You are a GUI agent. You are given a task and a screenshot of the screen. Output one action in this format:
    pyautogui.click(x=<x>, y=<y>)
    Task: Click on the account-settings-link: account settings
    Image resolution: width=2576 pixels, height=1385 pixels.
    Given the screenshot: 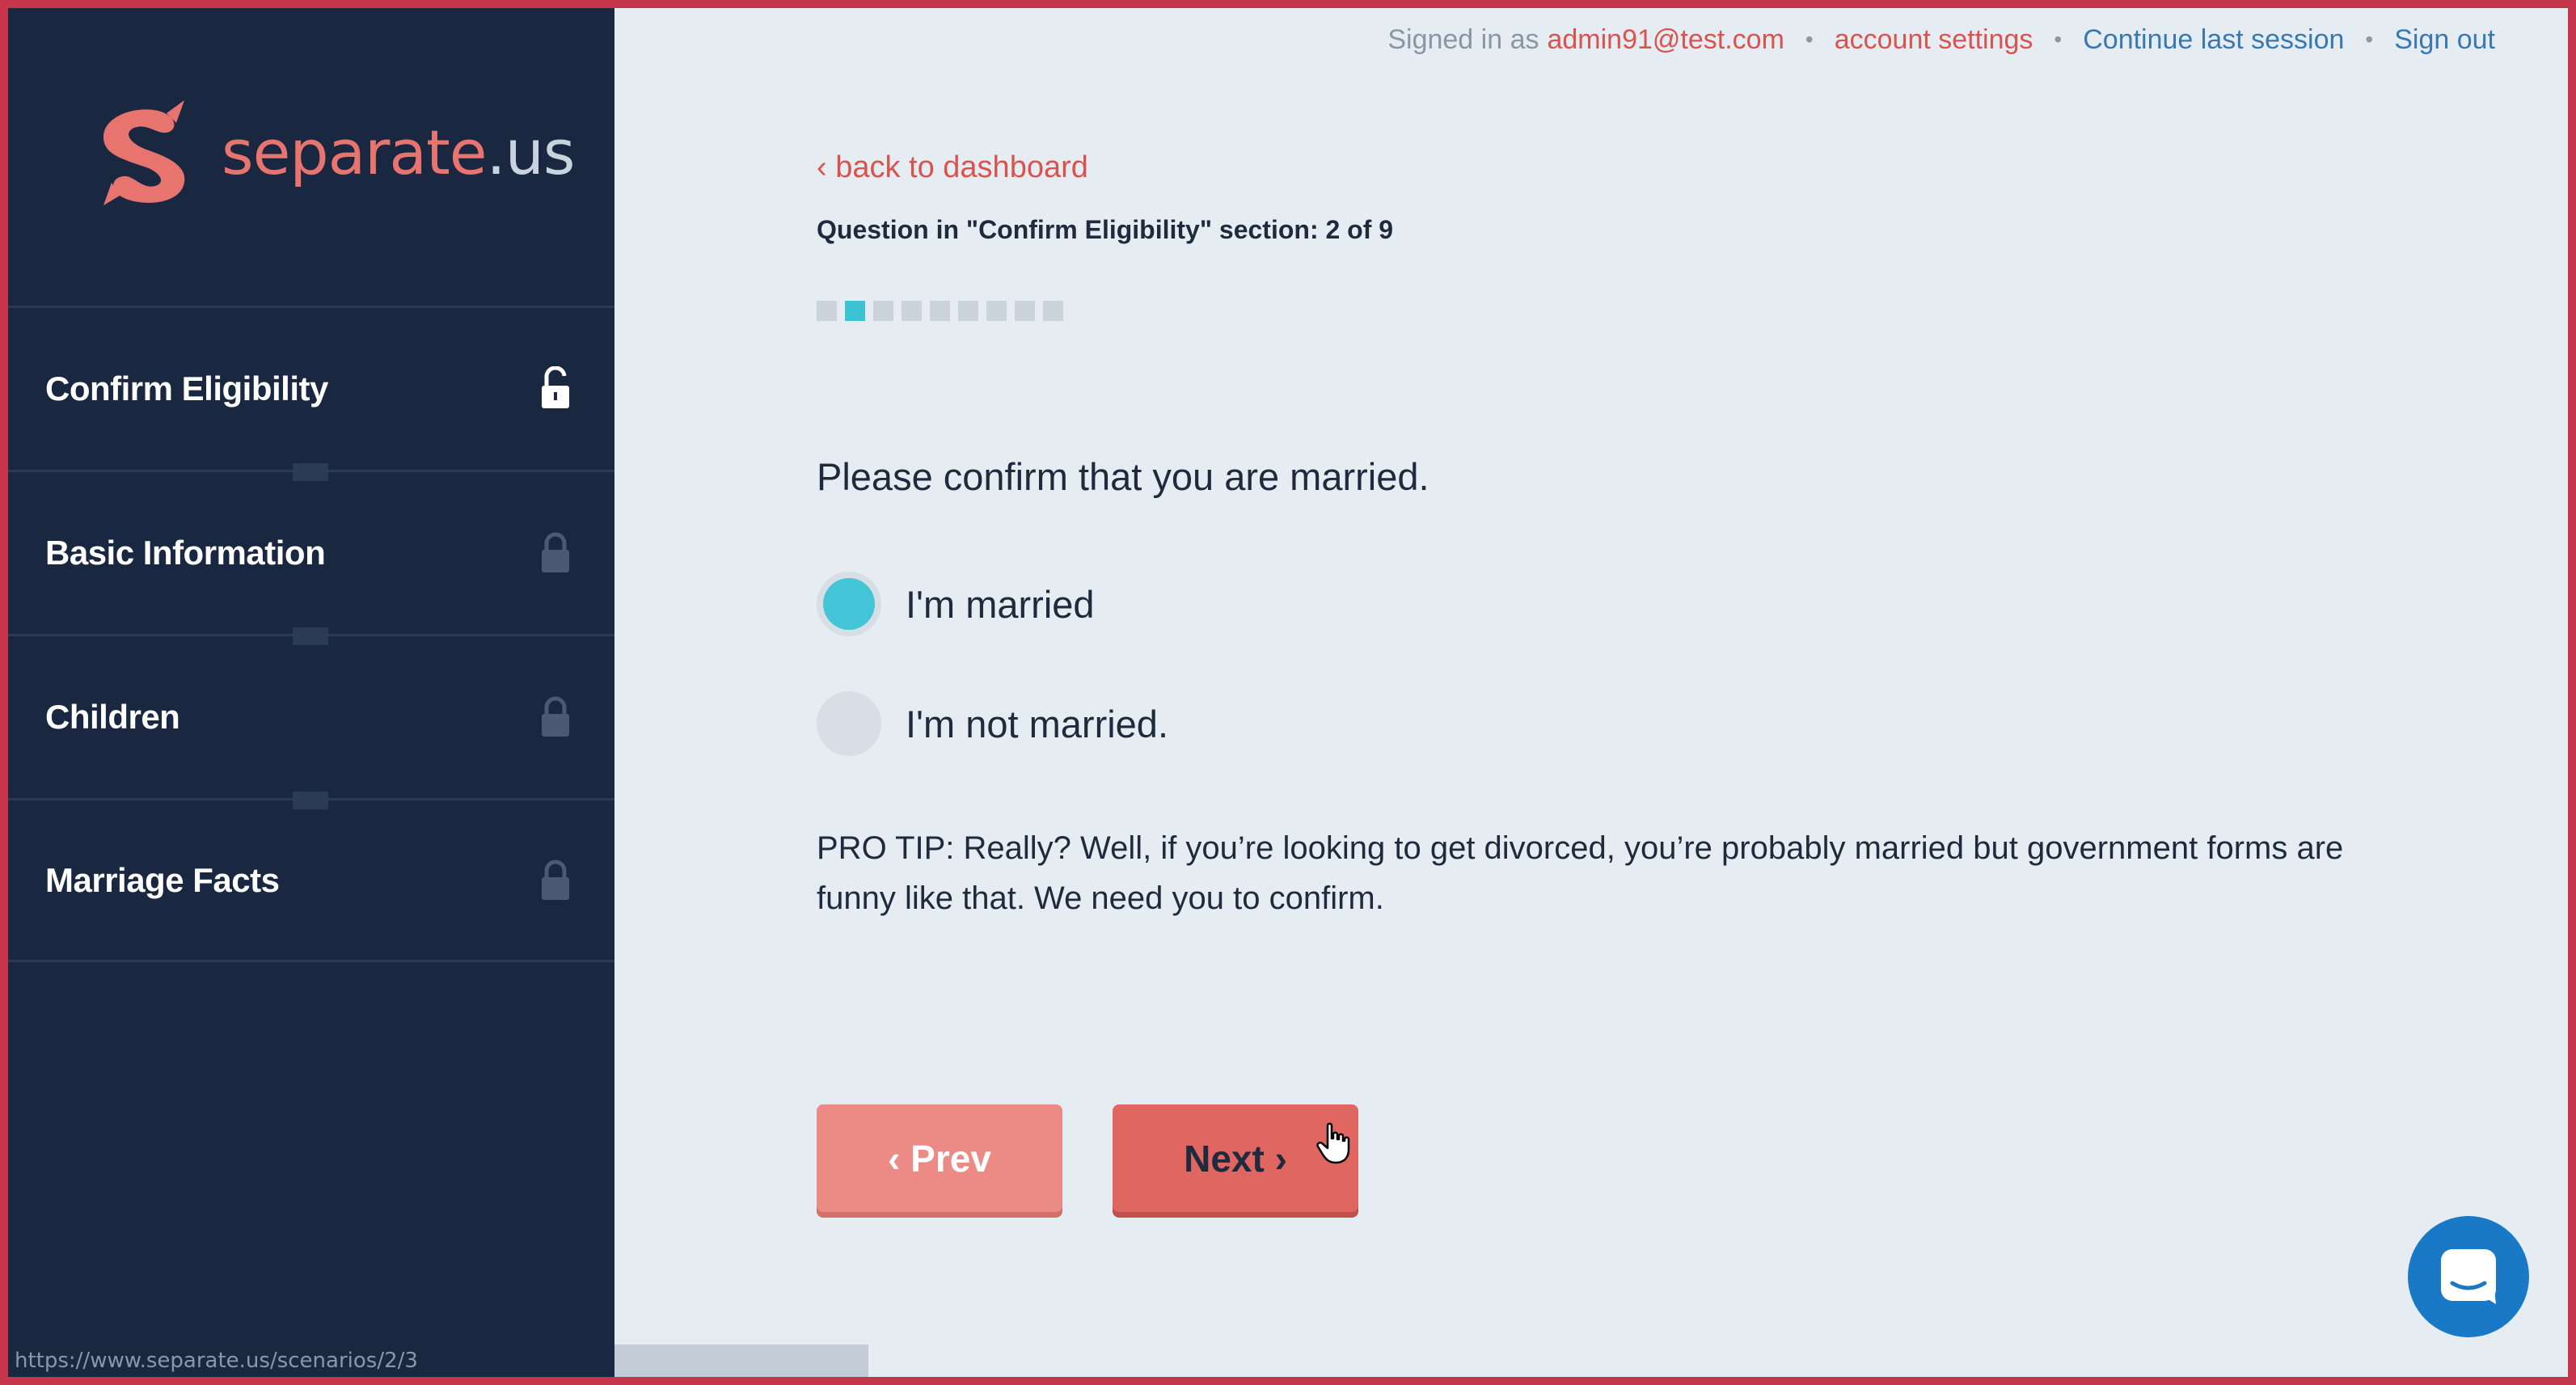 What is the action you would take?
    pyautogui.click(x=1934, y=40)
    